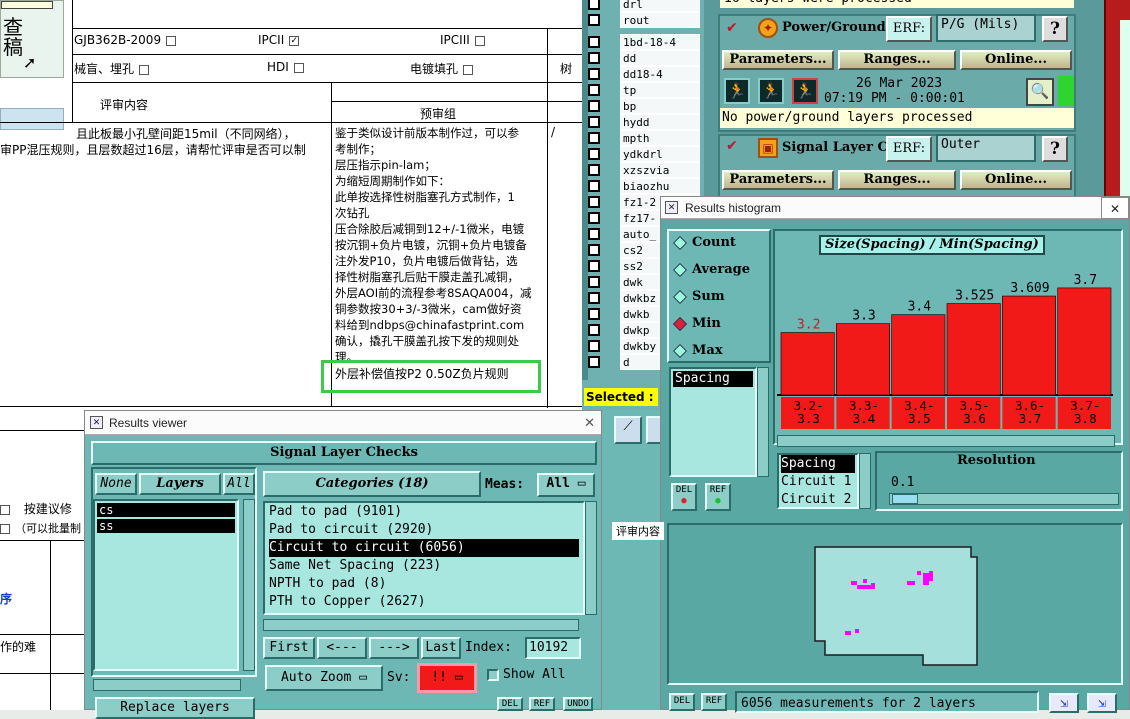 This screenshot has height=719, width=1130. What do you see at coordinates (421, 625) in the screenshot?
I see `categories-hscrollbar` at bounding box center [421, 625].